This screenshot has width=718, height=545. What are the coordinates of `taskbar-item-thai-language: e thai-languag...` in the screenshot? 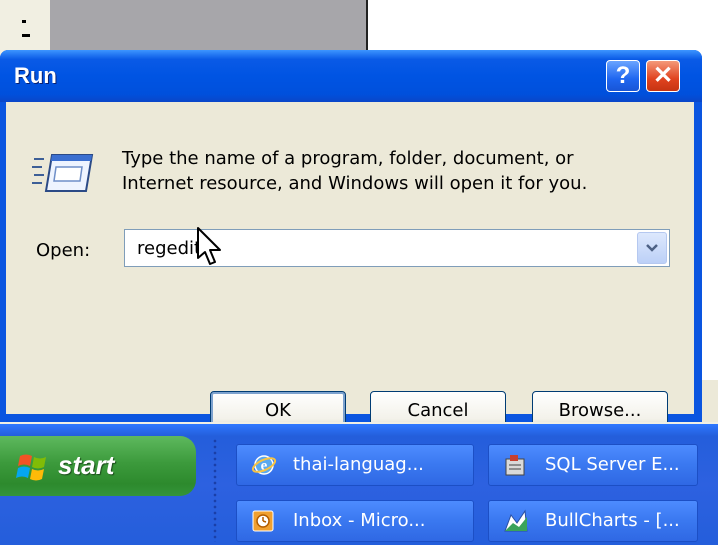 It's located at (355, 465).